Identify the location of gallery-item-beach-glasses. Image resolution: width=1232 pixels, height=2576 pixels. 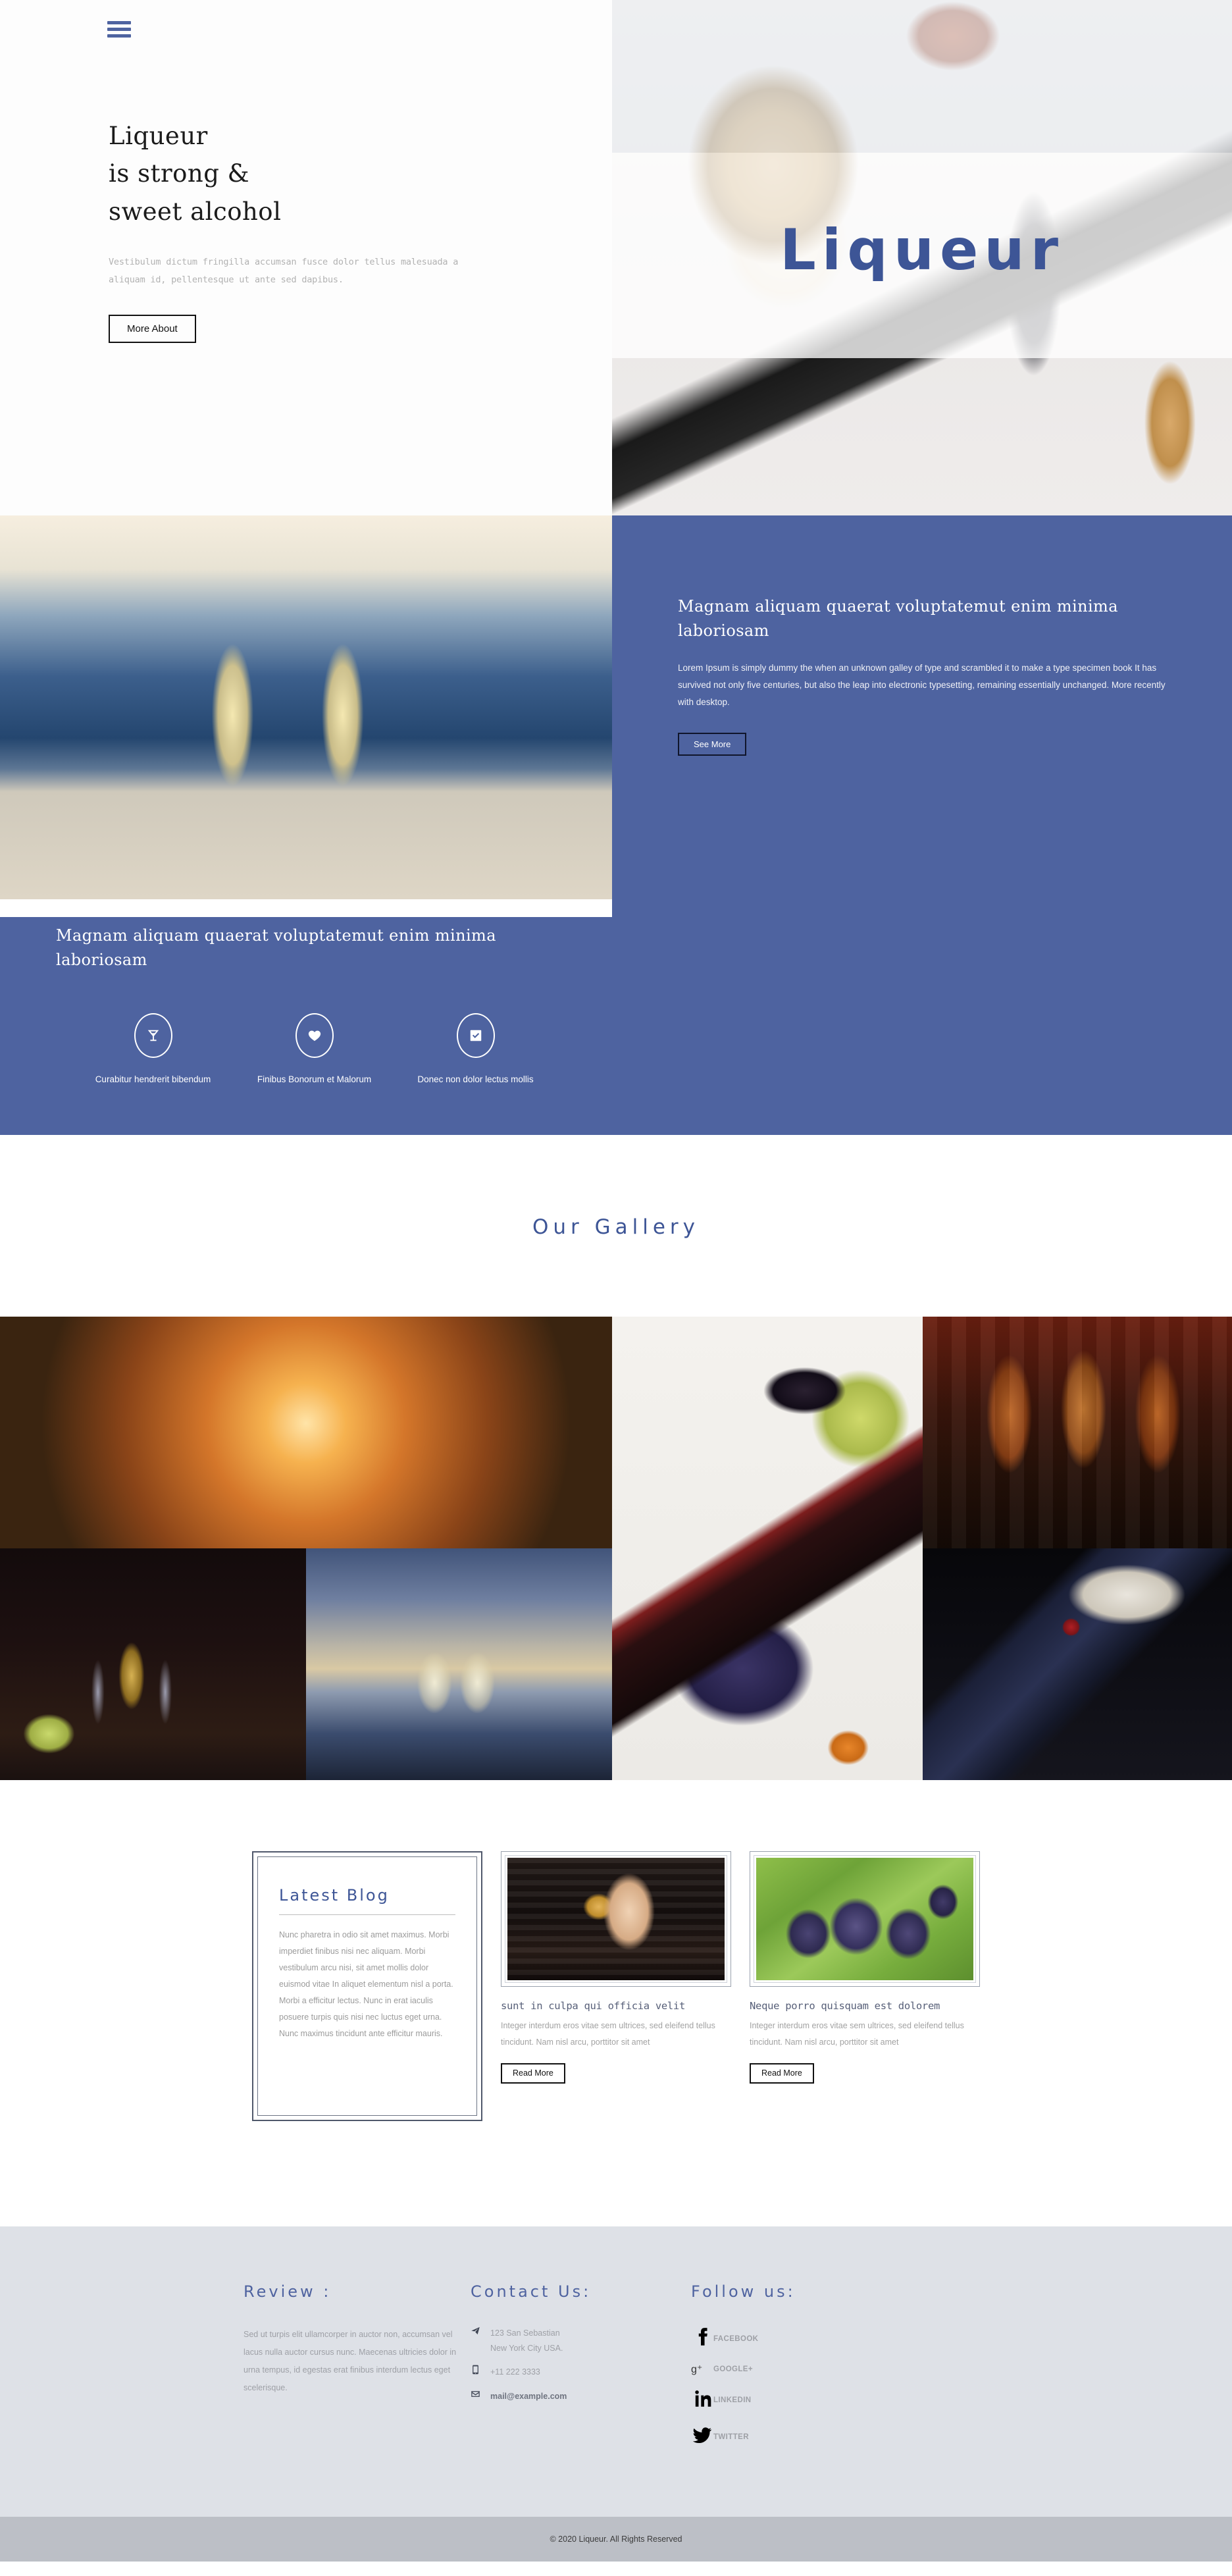
(459, 1664).